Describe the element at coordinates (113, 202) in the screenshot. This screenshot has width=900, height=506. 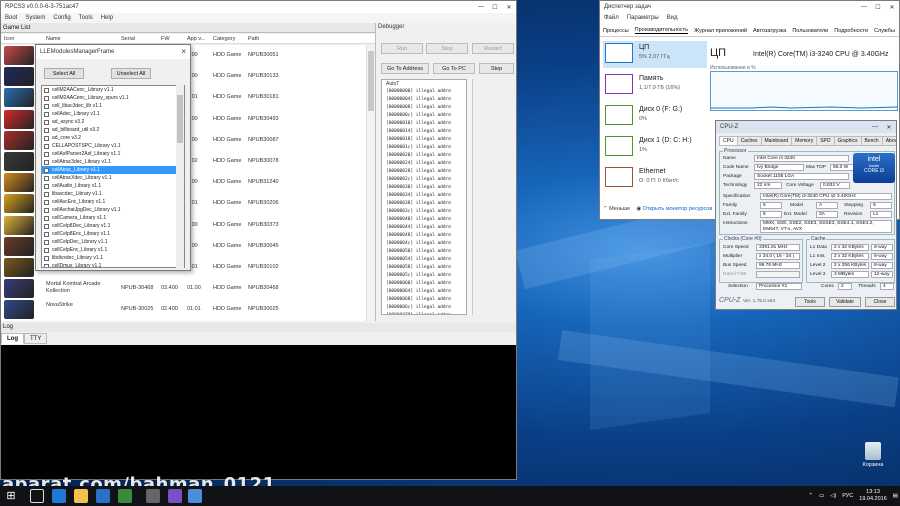
I see `list-item: cellAvcEnc_Library v1.1` at that location.